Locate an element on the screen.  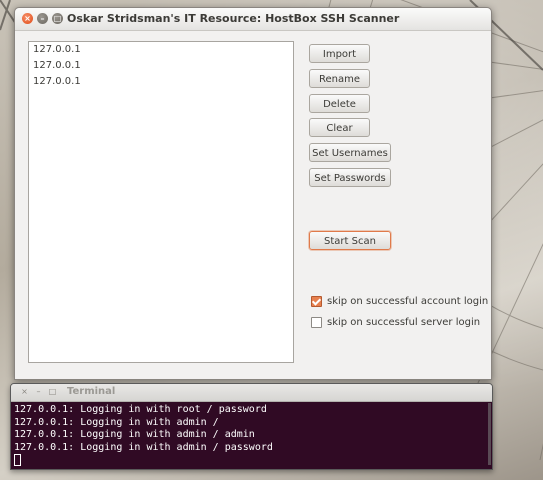
skip-server-checkbox is located at coordinates (316, 322).